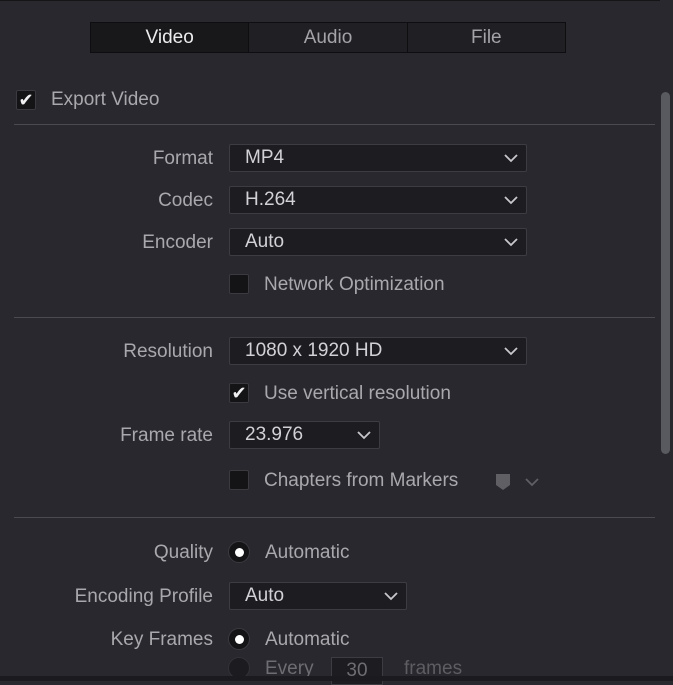  What do you see at coordinates (239, 284) in the screenshot?
I see `network-optimization-checkbox: ✔` at bounding box center [239, 284].